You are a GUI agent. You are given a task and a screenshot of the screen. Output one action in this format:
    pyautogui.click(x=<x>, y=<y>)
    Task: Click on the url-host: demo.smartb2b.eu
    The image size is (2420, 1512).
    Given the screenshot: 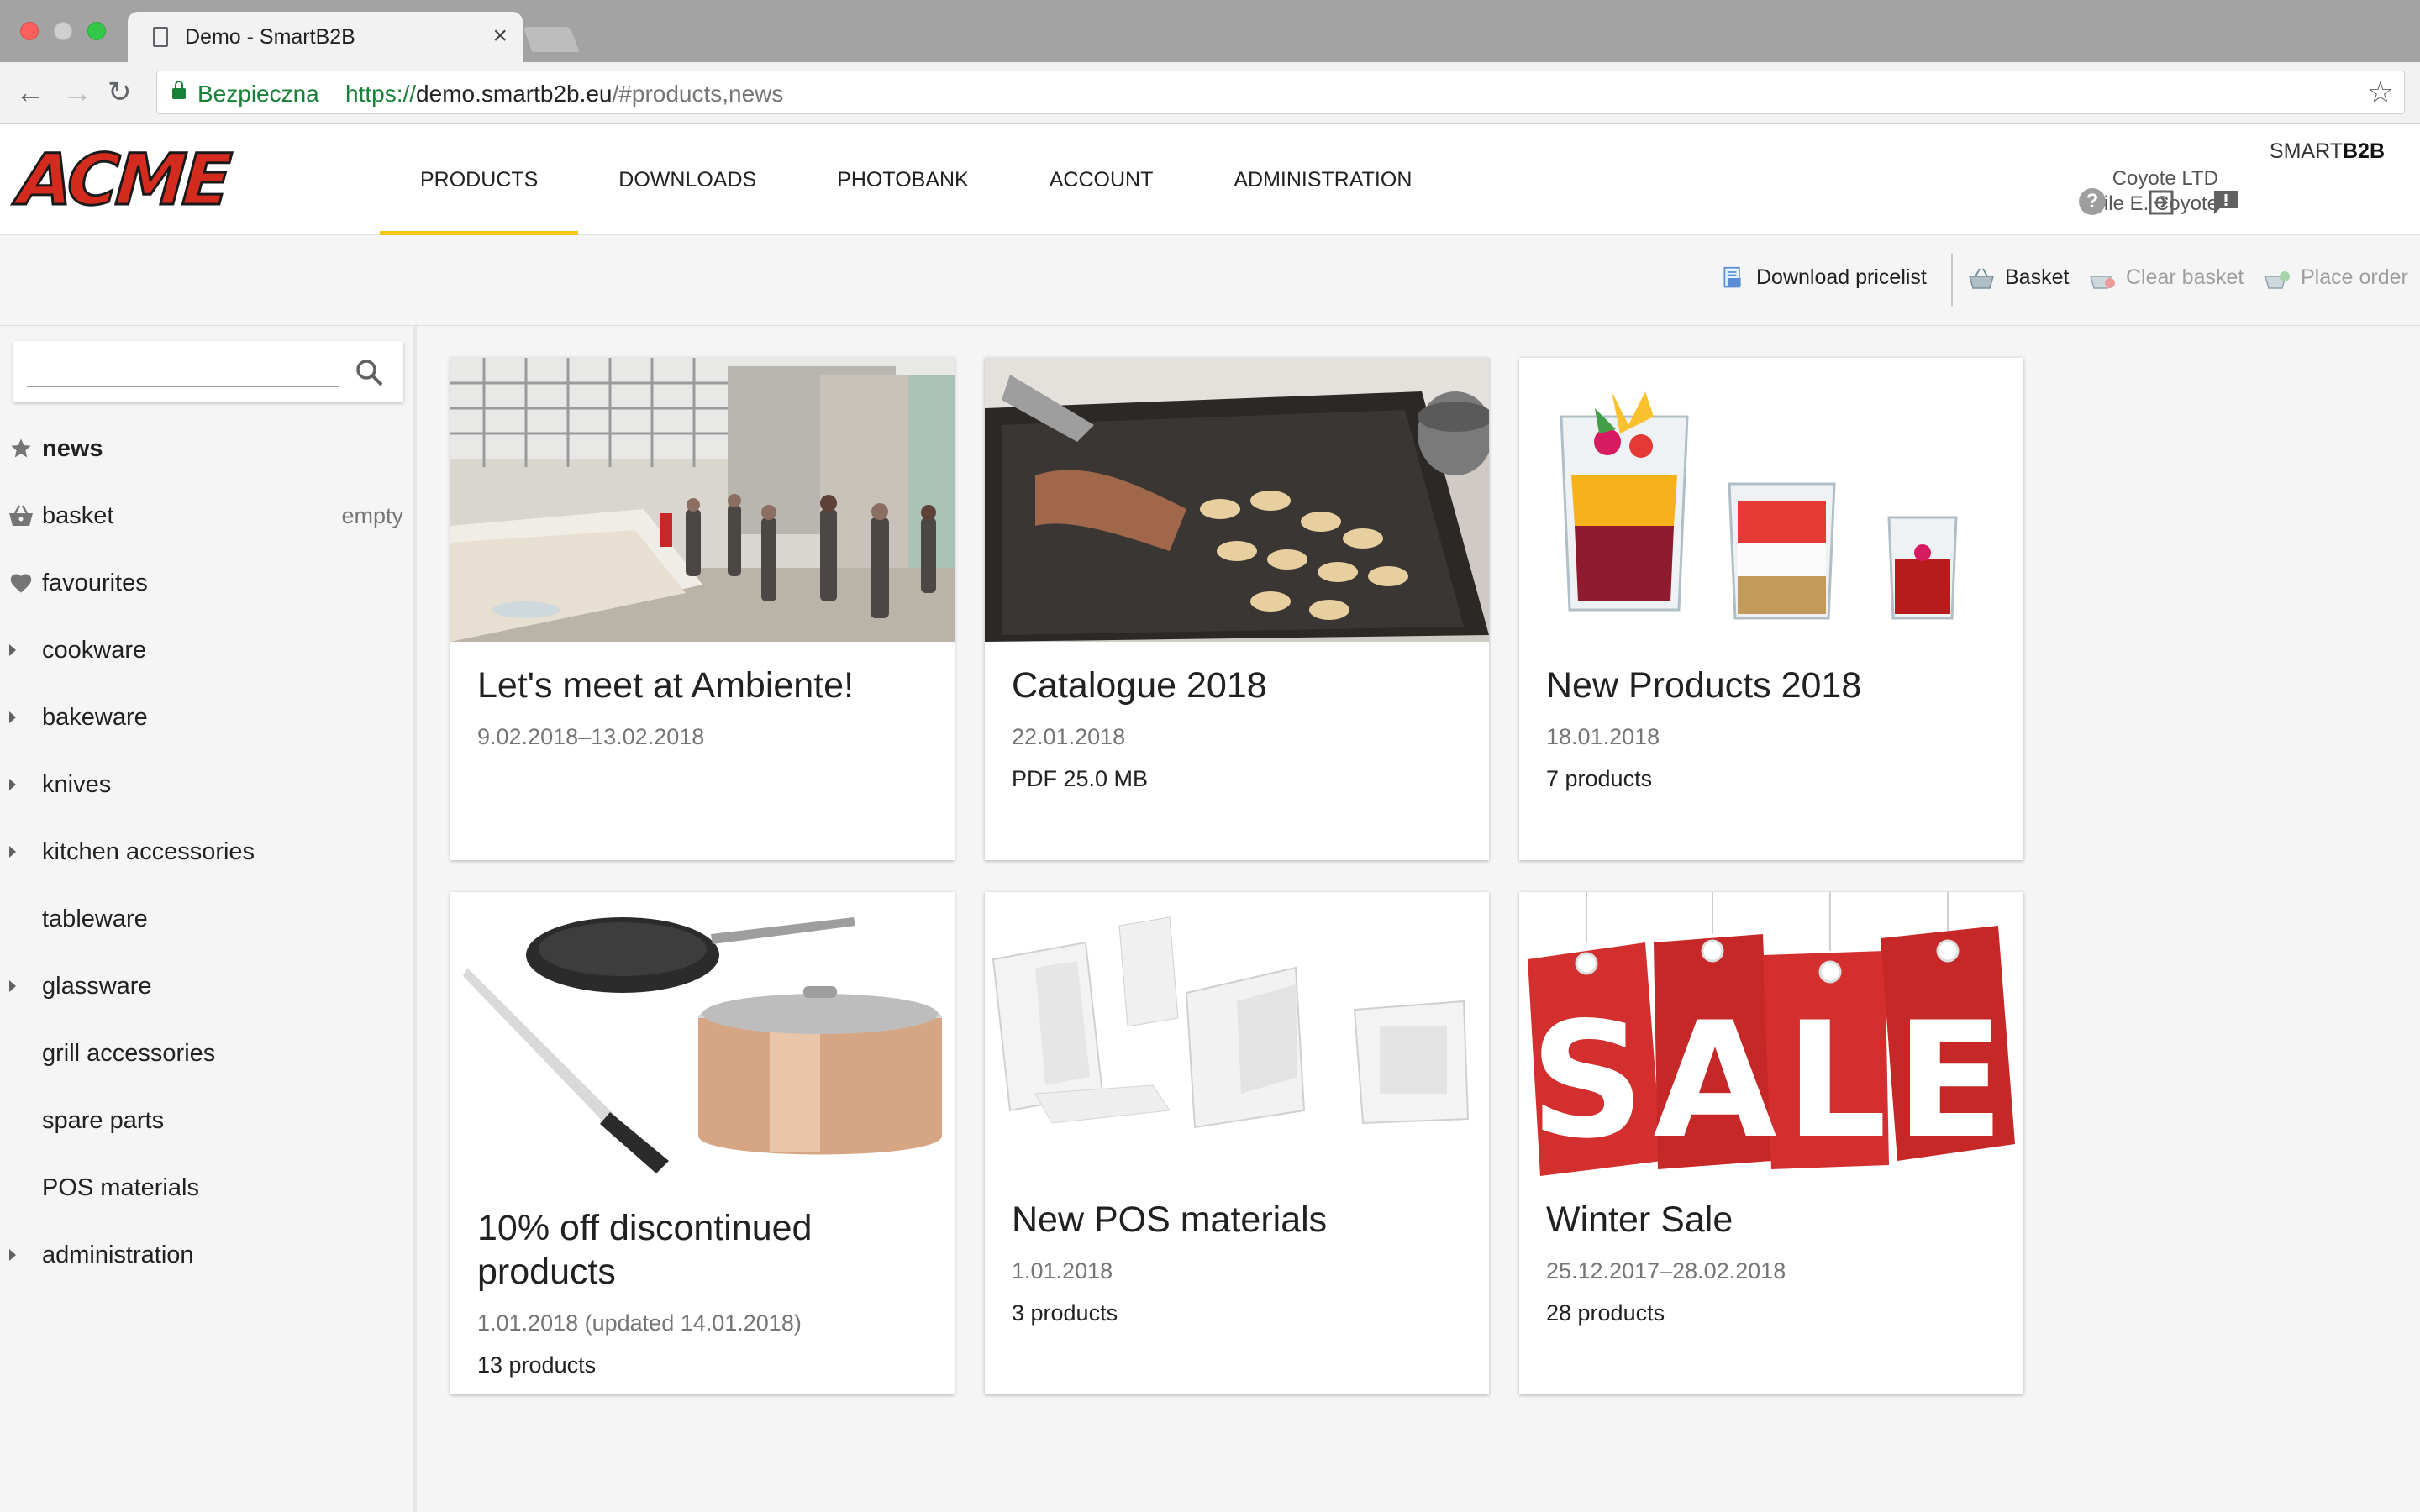 What is the action you would take?
    pyautogui.click(x=514, y=94)
    